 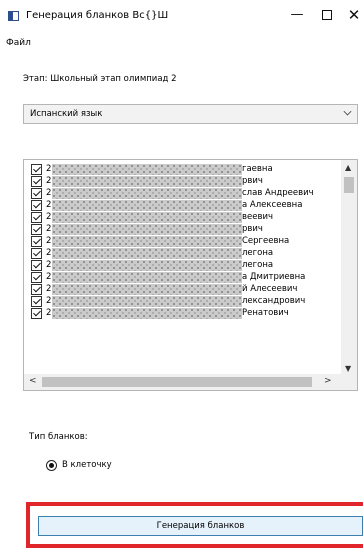 I want to click on participant-name-tail: Сергеевна, so click(x=266, y=241).